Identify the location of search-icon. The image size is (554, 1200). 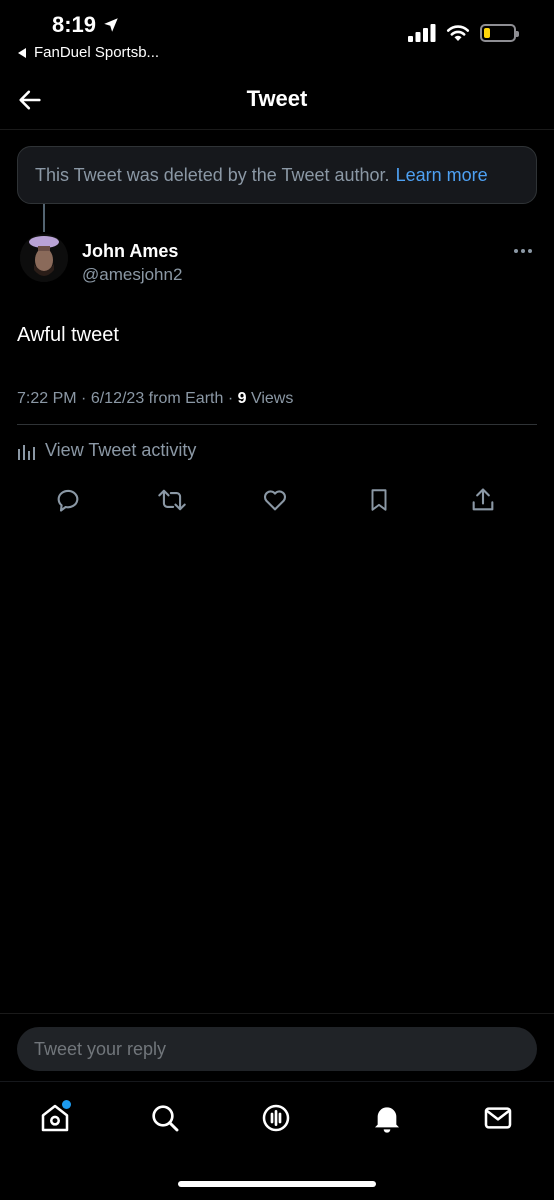
(165, 1118).